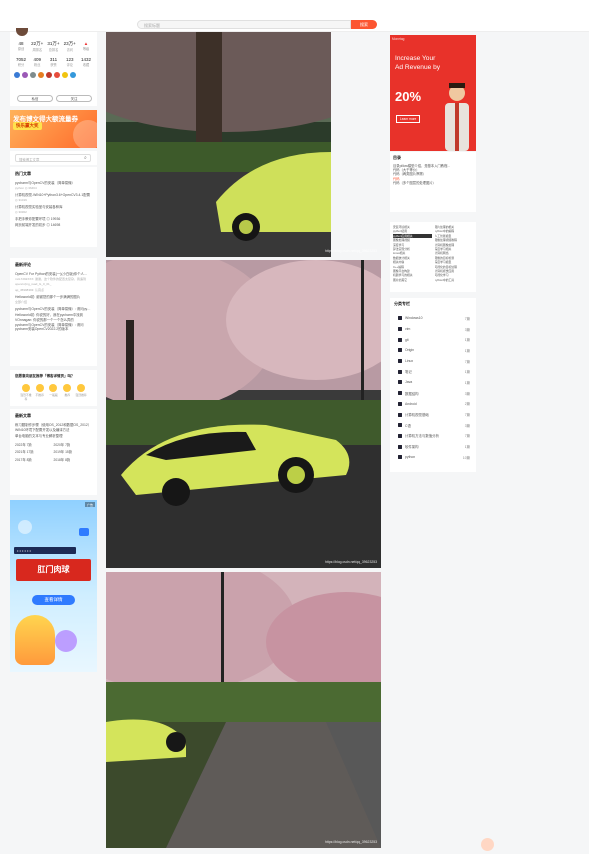 This screenshot has height=854, width=589. Describe the element at coordinates (433, 436) in the screenshot. I see `category-item: 计算机方法与数值分析 7篇` at that location.